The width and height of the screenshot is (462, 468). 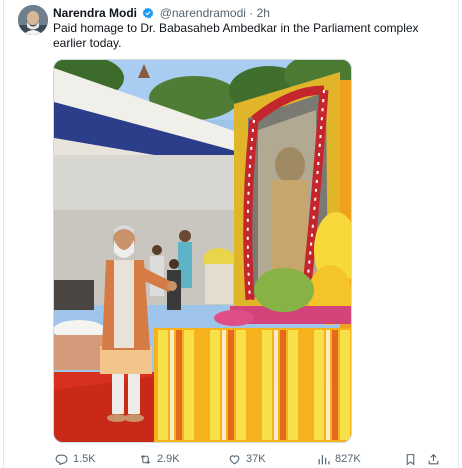 I want to click on timeline-border-right, so click(x=458, y=234).